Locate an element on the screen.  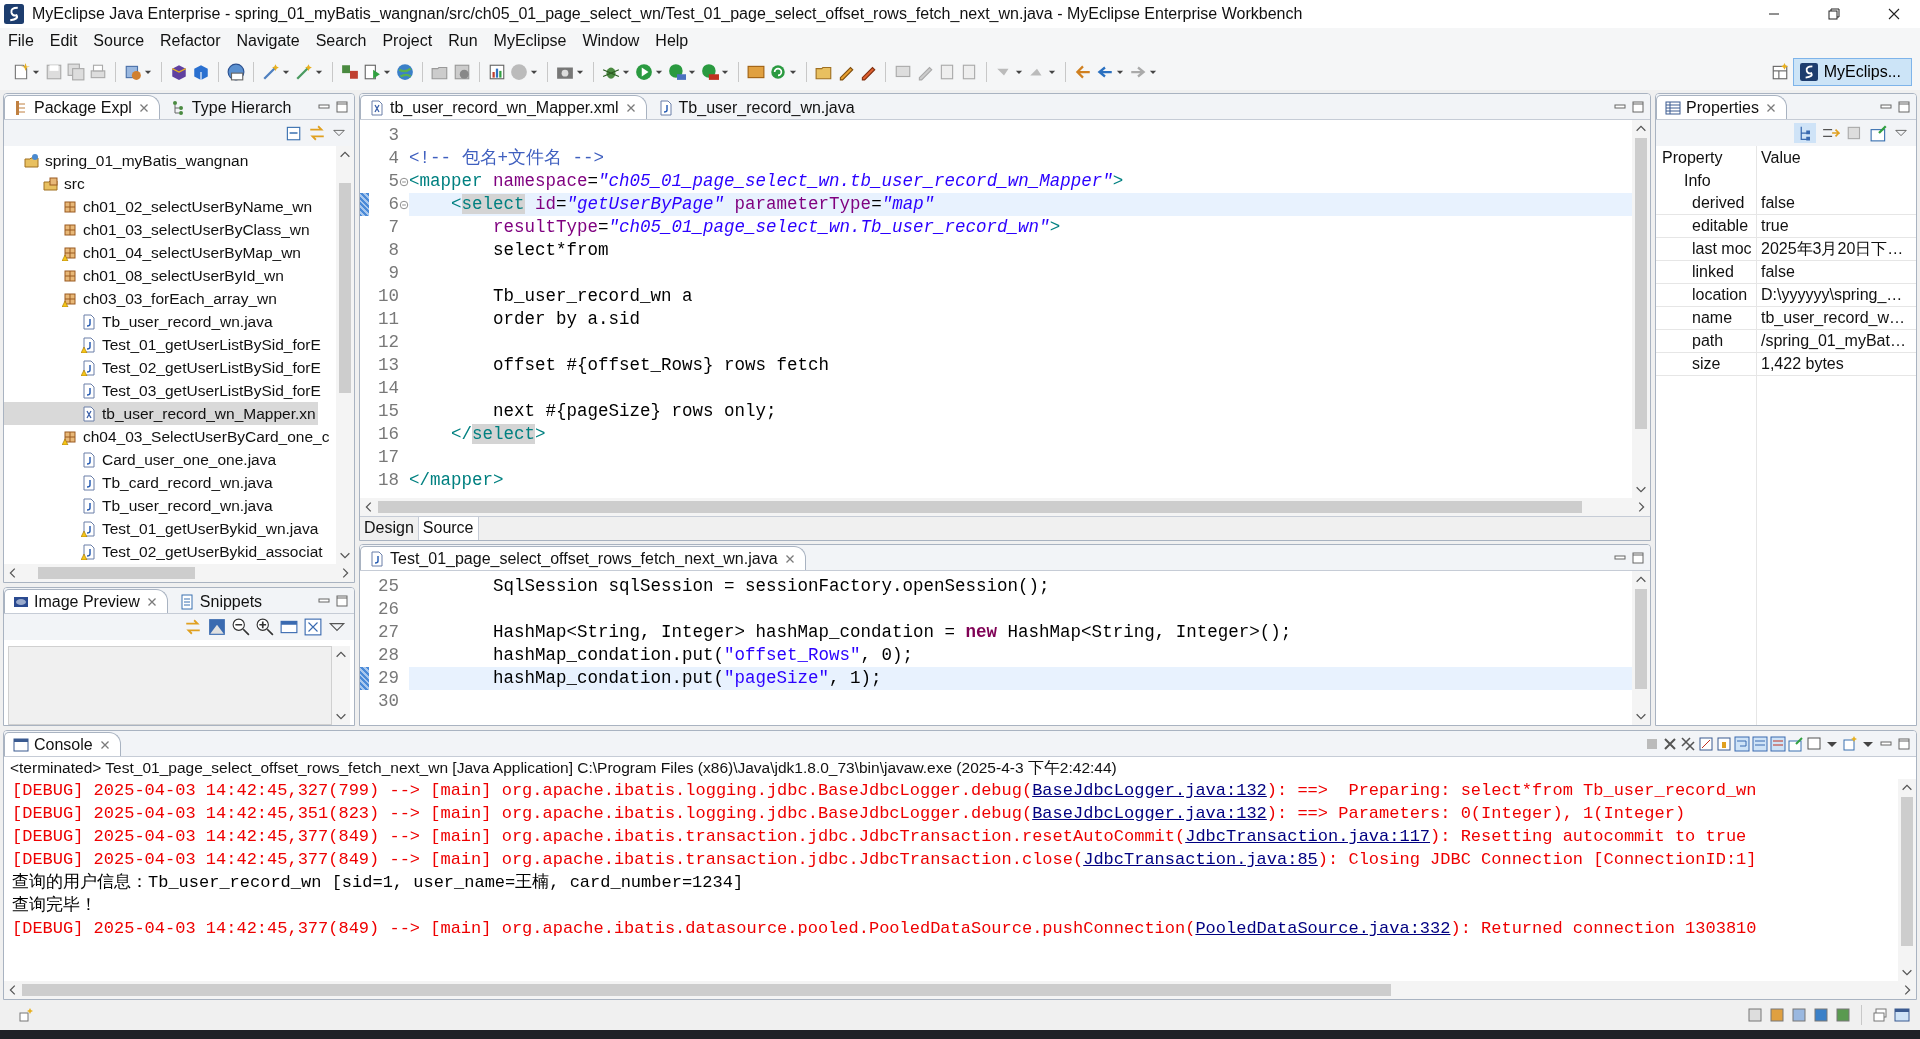
tree-item: src is located at coordinates (45, 183).